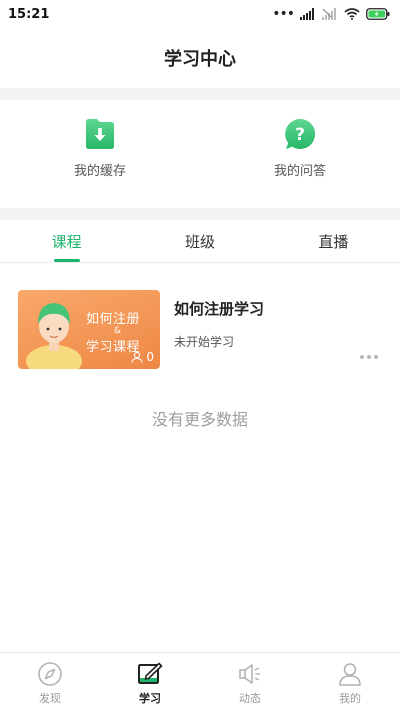  Describe the element at coordinates (29, 14) in the screenshot. I see `status-time: 15:21` at that location.